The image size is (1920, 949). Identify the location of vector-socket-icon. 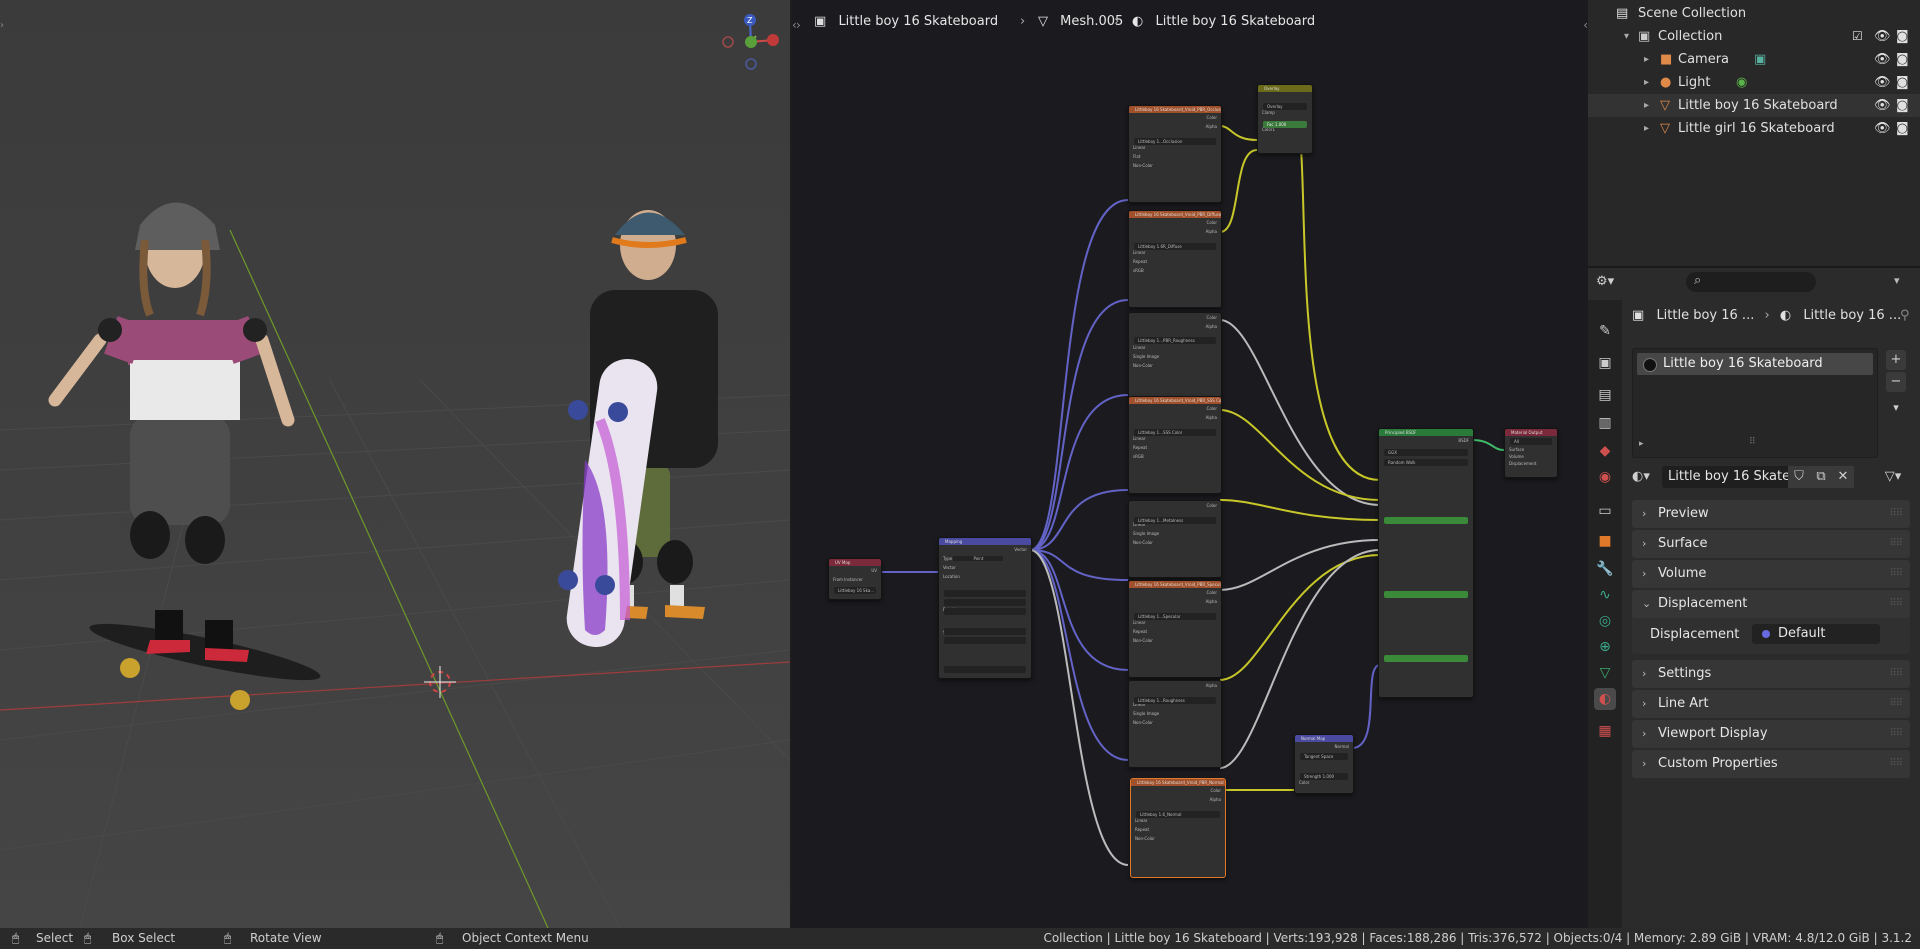
(1766, 634).